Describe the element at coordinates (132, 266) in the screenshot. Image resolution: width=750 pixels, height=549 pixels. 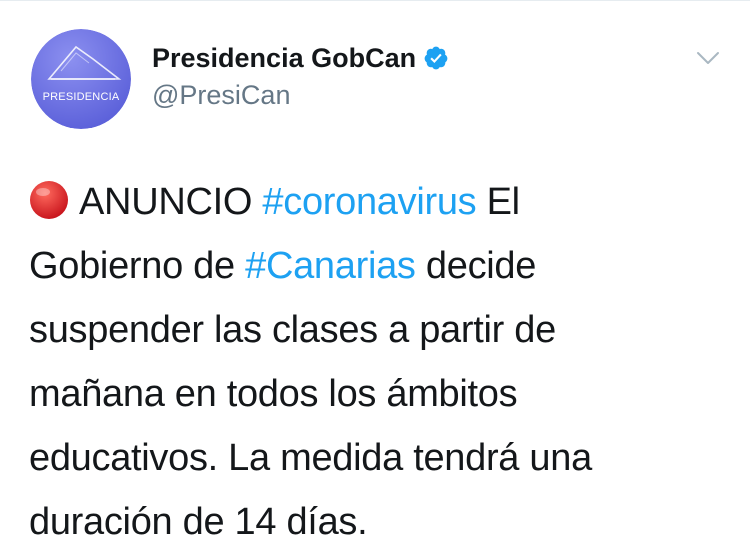
I see `tweet-text-gobierno: Gobierno de` at that location.